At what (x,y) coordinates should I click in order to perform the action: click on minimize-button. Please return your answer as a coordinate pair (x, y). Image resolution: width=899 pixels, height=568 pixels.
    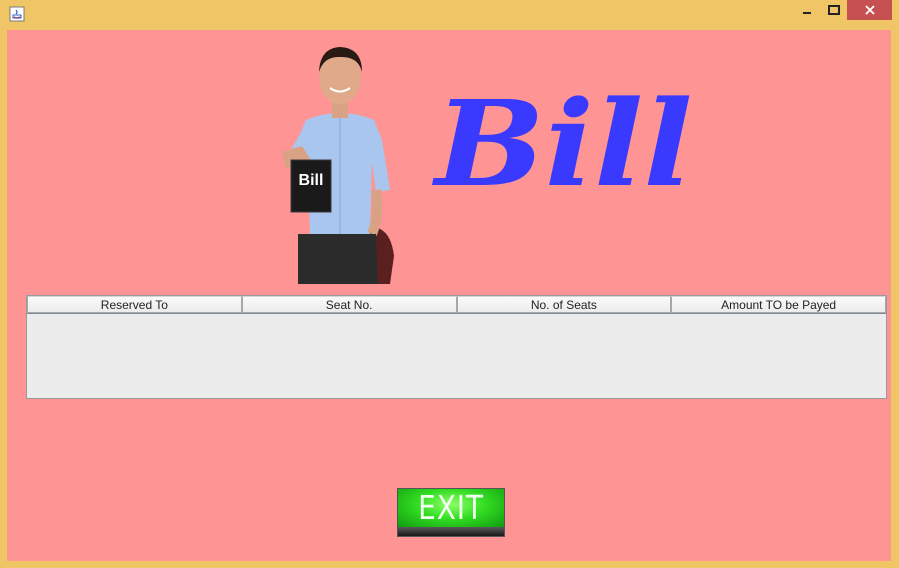
    Looking at the image, I should click on (807, 10).